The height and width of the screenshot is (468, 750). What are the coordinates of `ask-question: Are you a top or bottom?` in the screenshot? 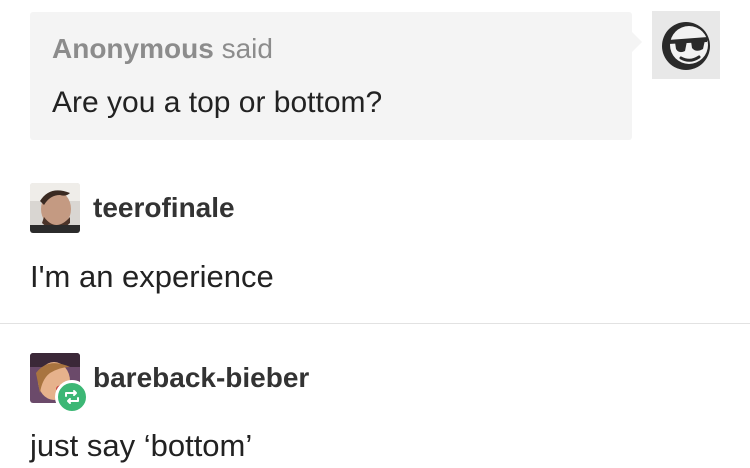 It's located at (217, 102).